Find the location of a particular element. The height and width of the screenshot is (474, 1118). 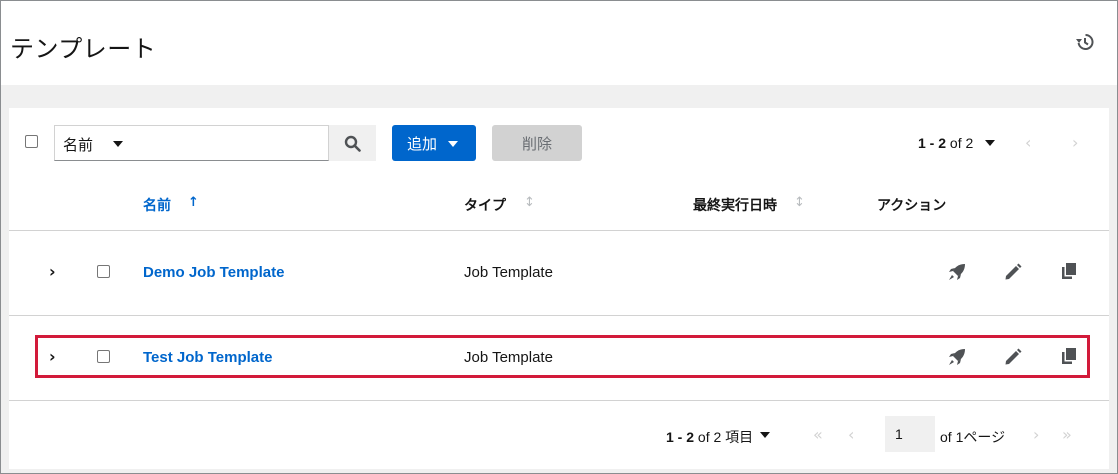

column-header-actions: アクション is located at coordinates (912, 205).